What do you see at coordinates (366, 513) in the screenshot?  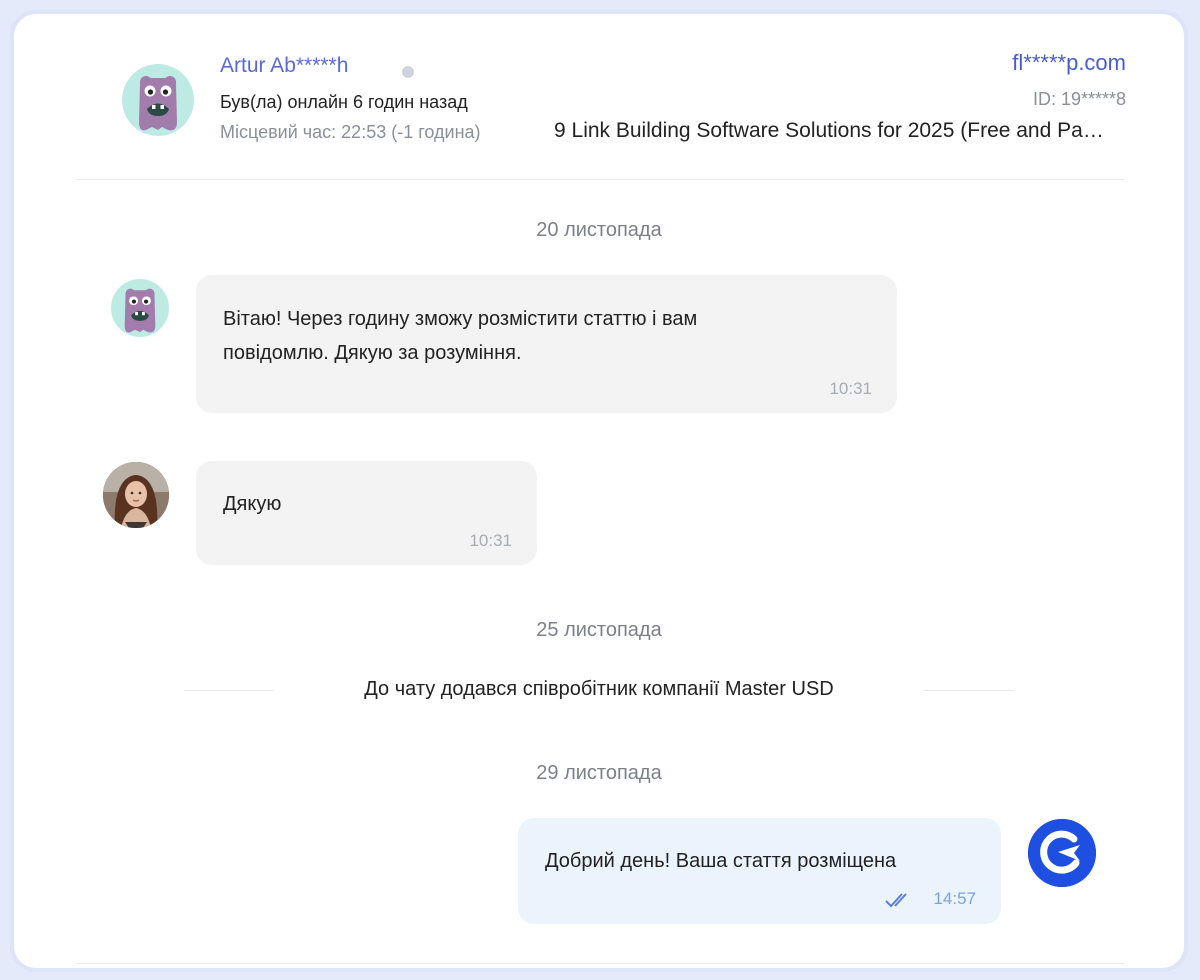 I see `message-bubble-outgoing-user: Дякую 10:31` at bounding box center [366, 513].